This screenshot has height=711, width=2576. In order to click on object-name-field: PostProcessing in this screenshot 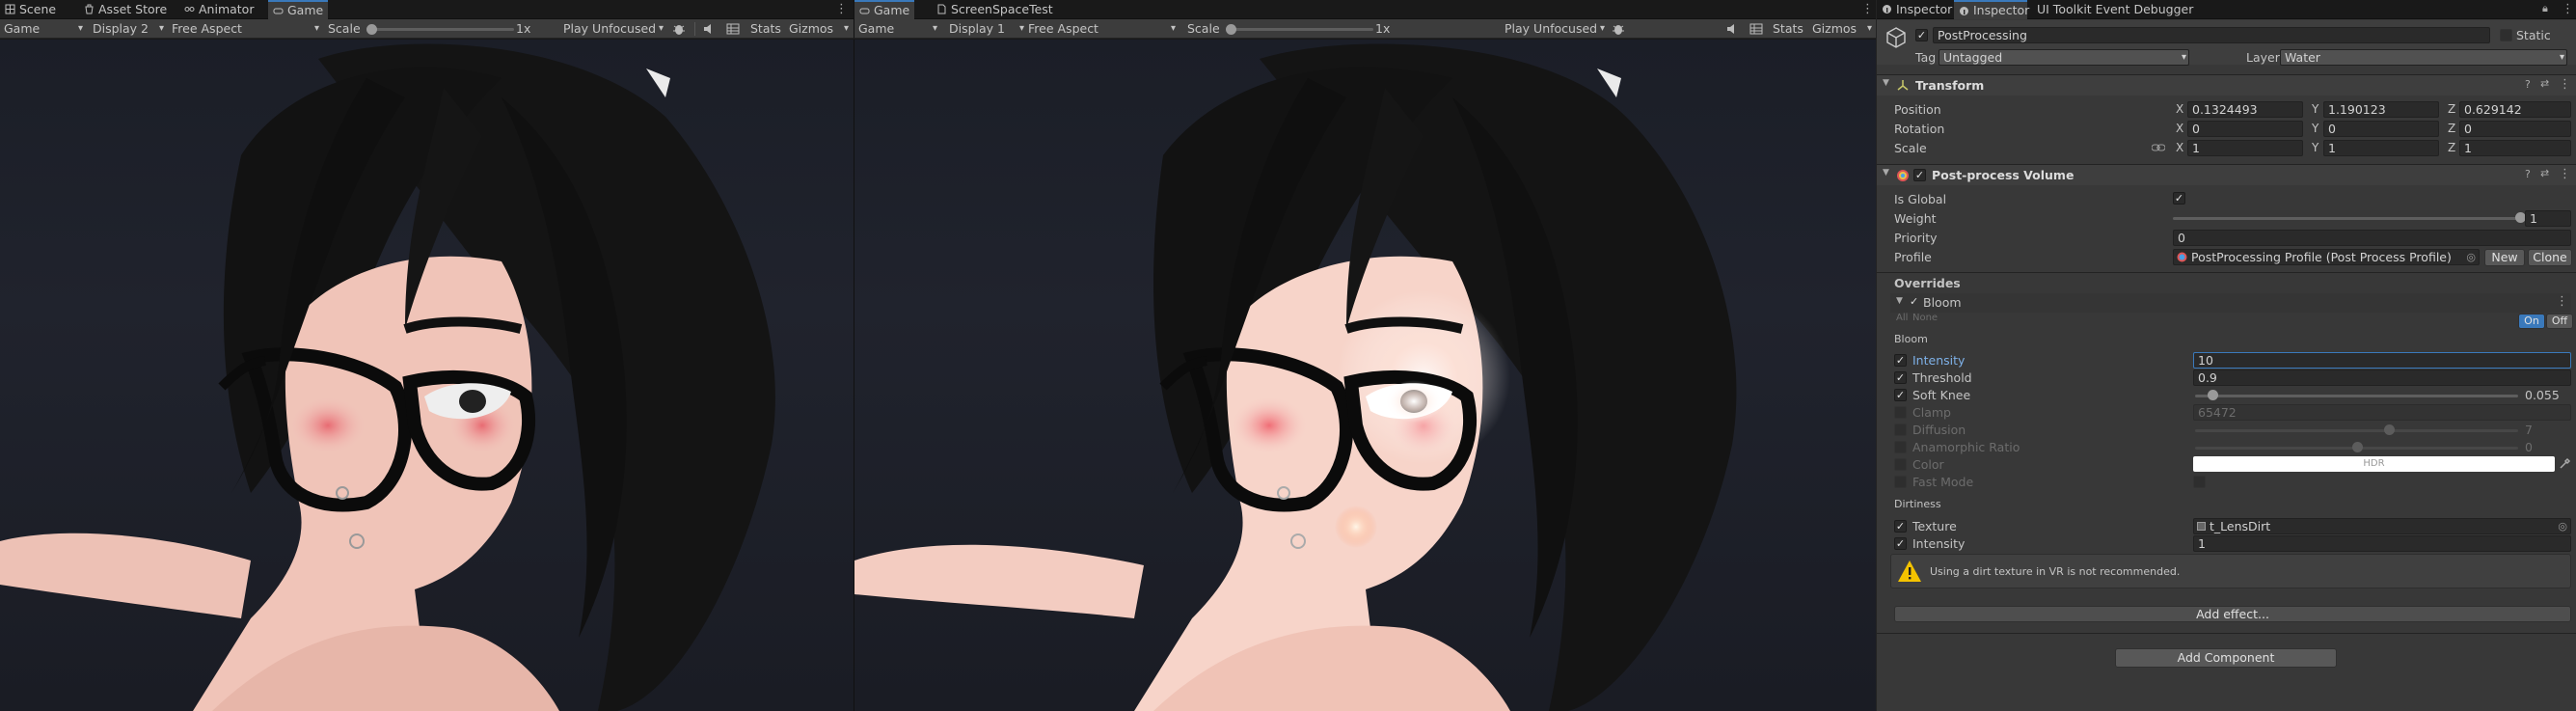, I will do `click(2211, 35)`.